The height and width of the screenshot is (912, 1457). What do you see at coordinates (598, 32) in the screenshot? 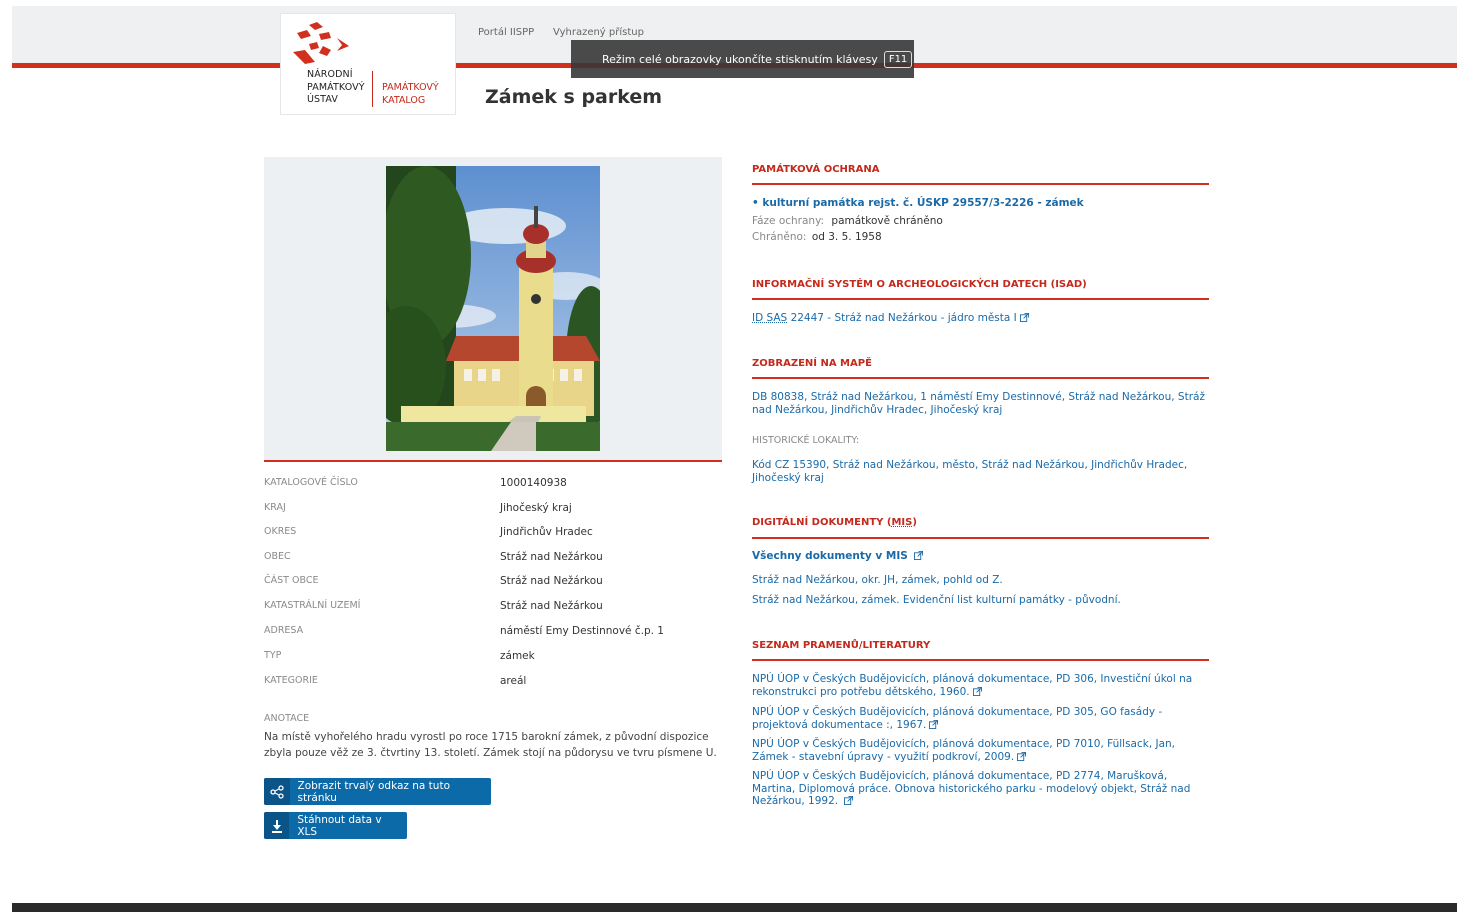
I see `nav-restricted-access: Vyhrazený přístup` at bounding box center [598, 32].